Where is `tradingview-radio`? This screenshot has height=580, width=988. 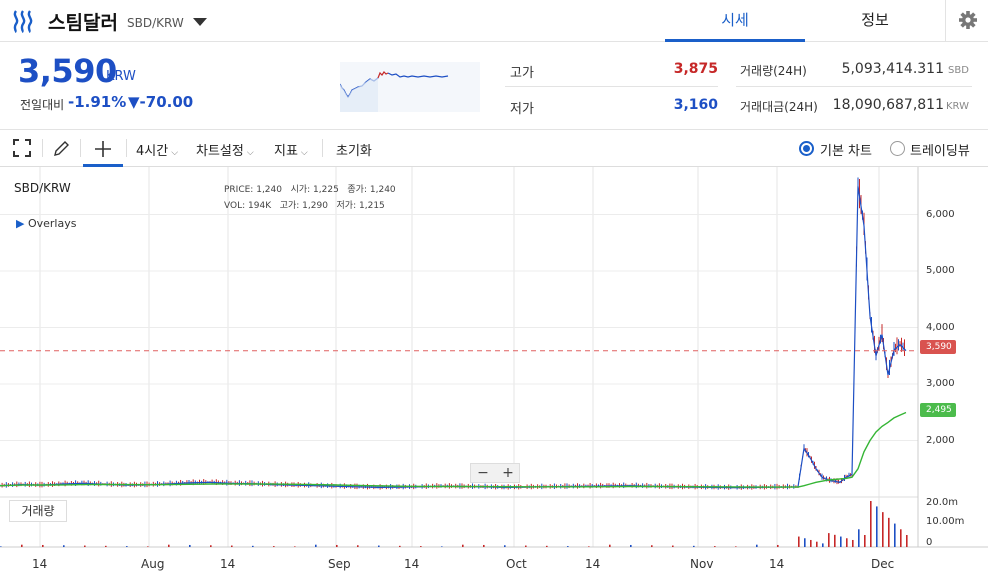 tradingview-radio is located at coordinates (897, 148).